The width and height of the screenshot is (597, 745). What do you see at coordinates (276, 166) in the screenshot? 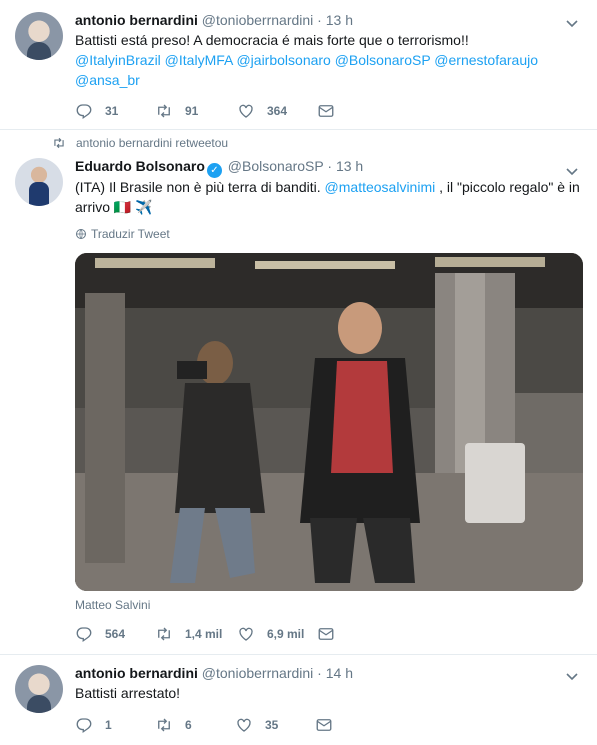
I see `author-handle: @BolsonaroSP` at bounding box center [276, 166].